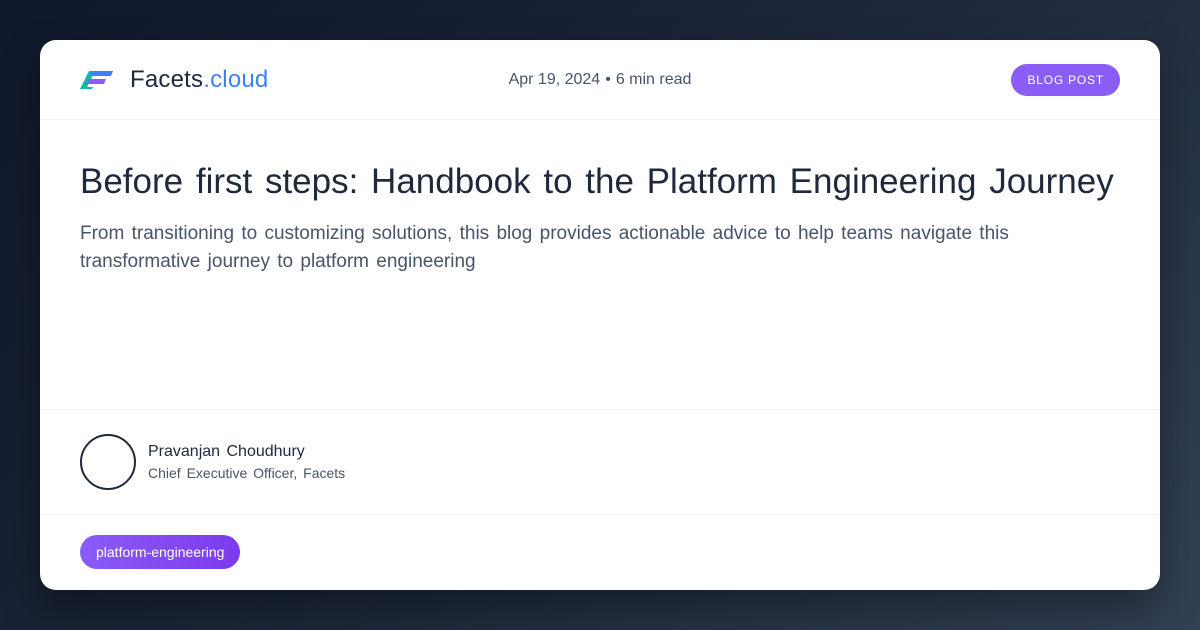  I want to click on brand-name: Facets.cloud, so click(199, 79).